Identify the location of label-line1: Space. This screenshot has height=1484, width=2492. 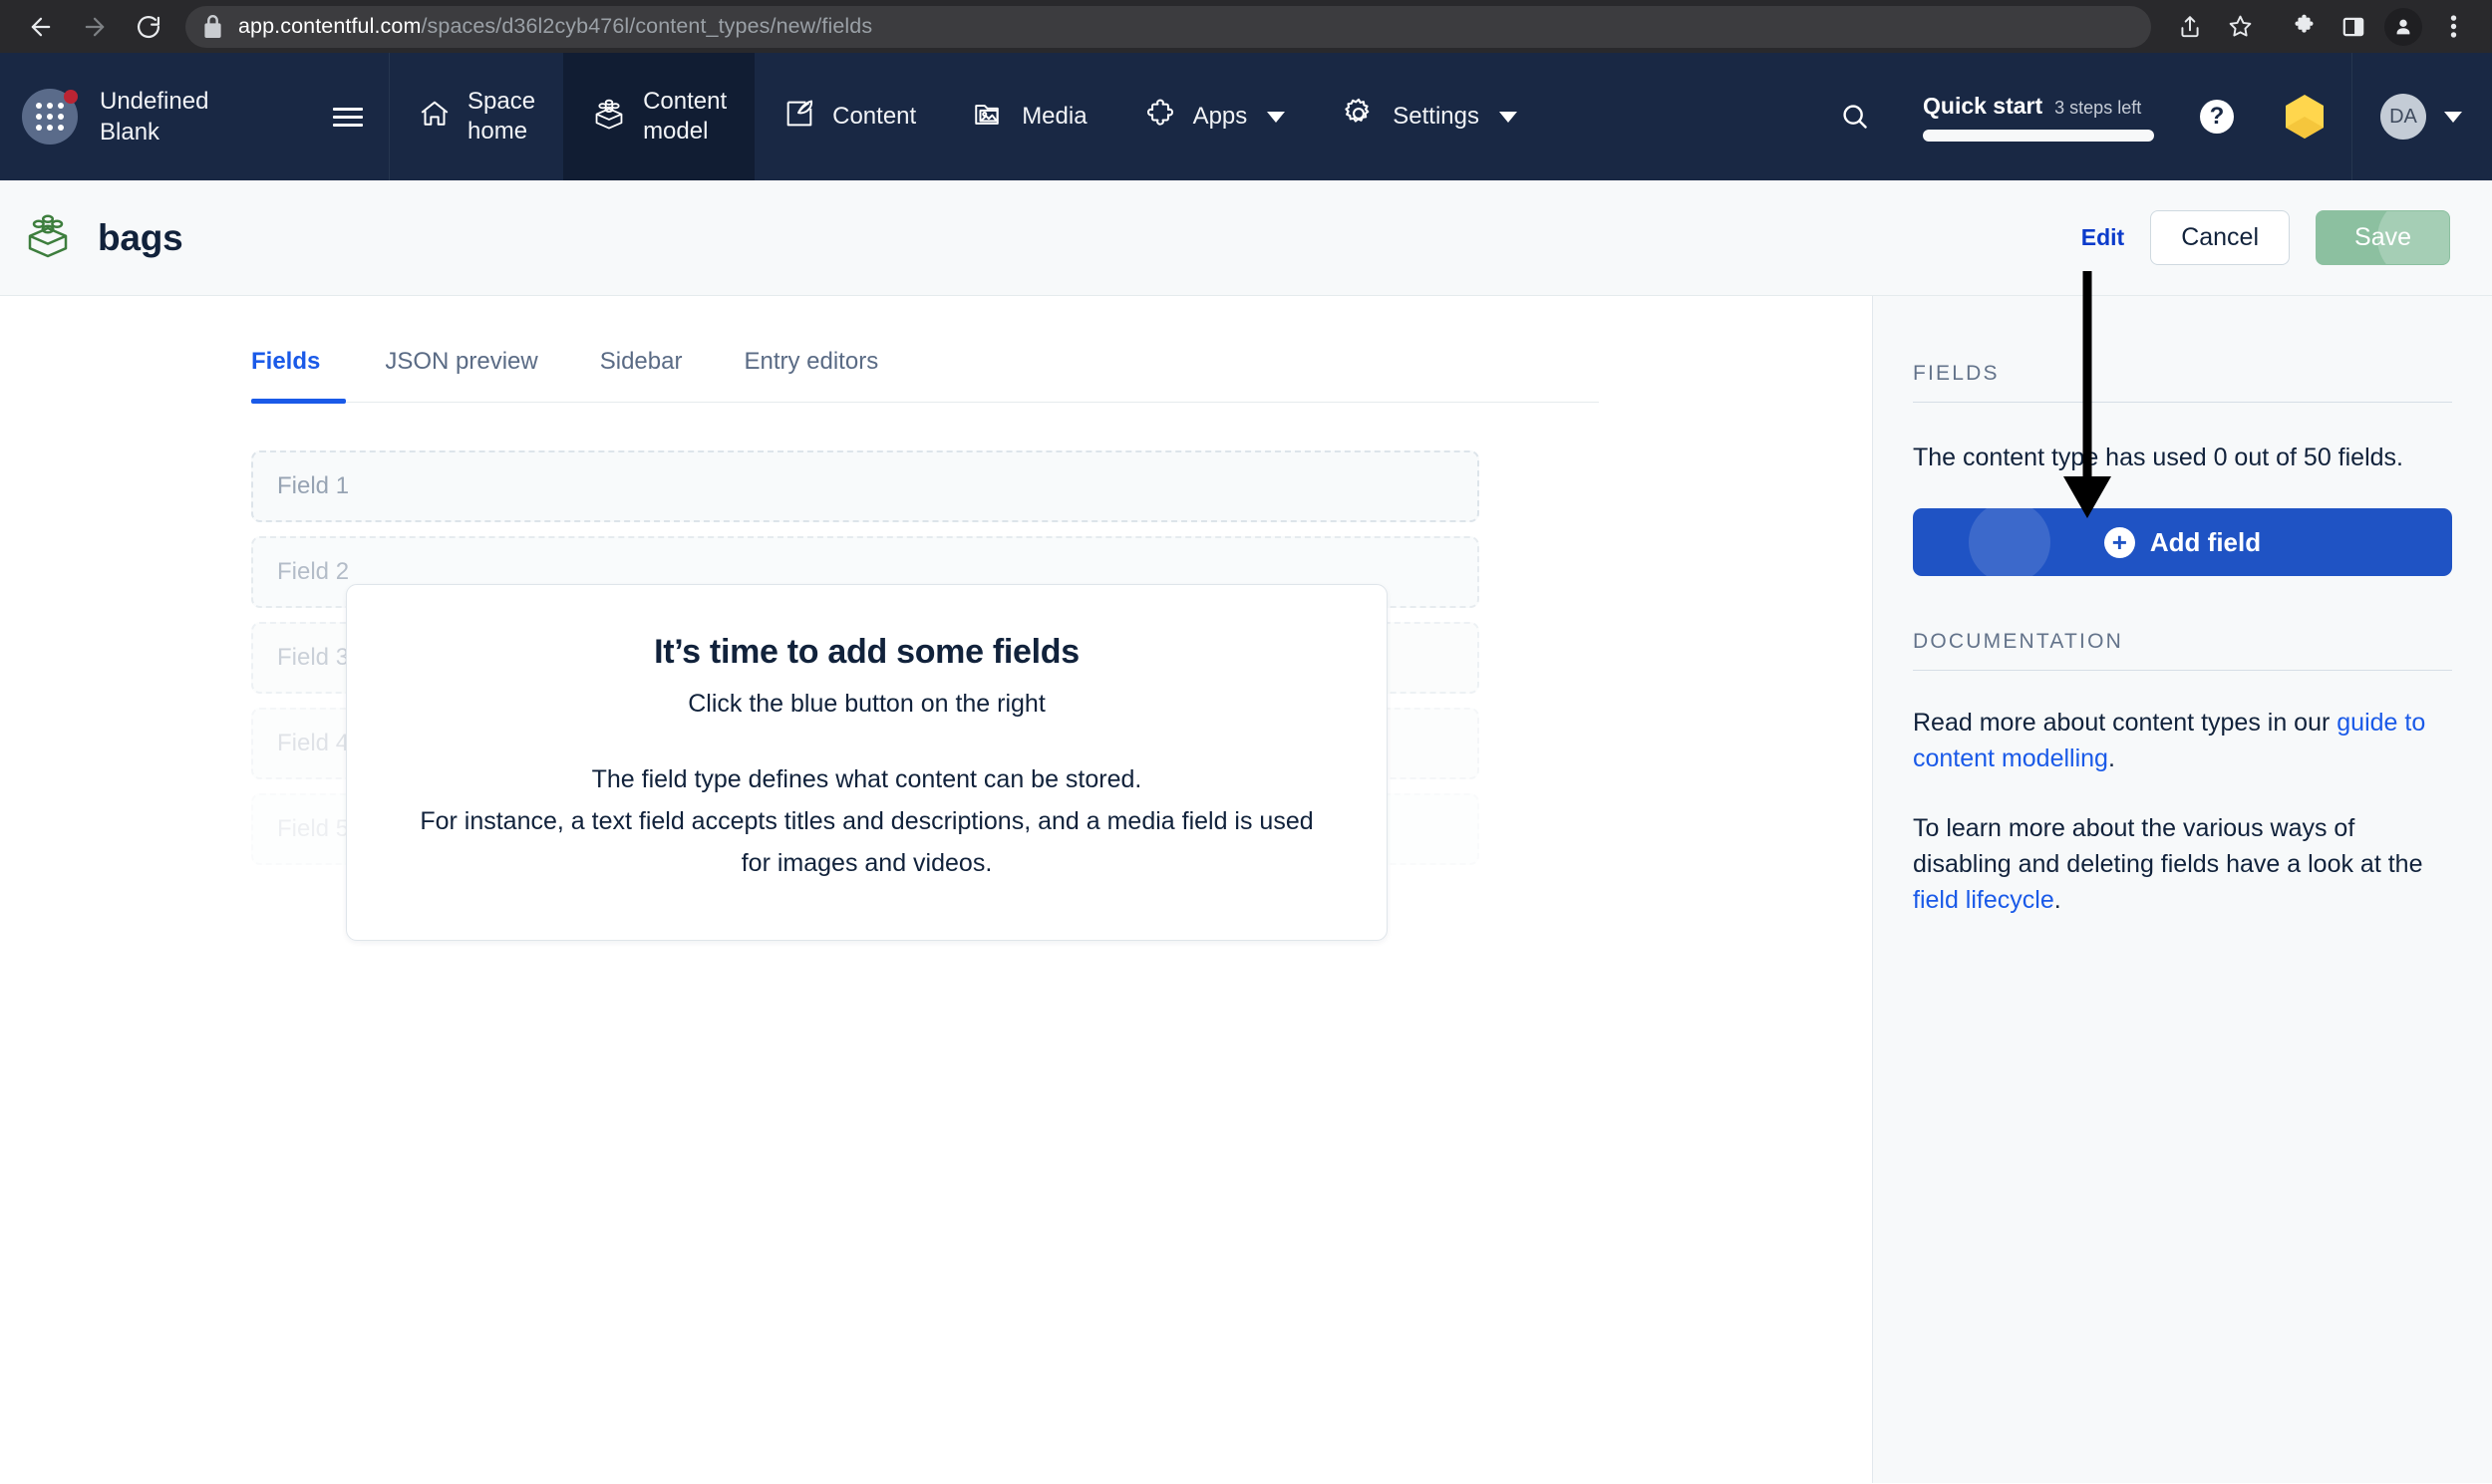
(501, 101).